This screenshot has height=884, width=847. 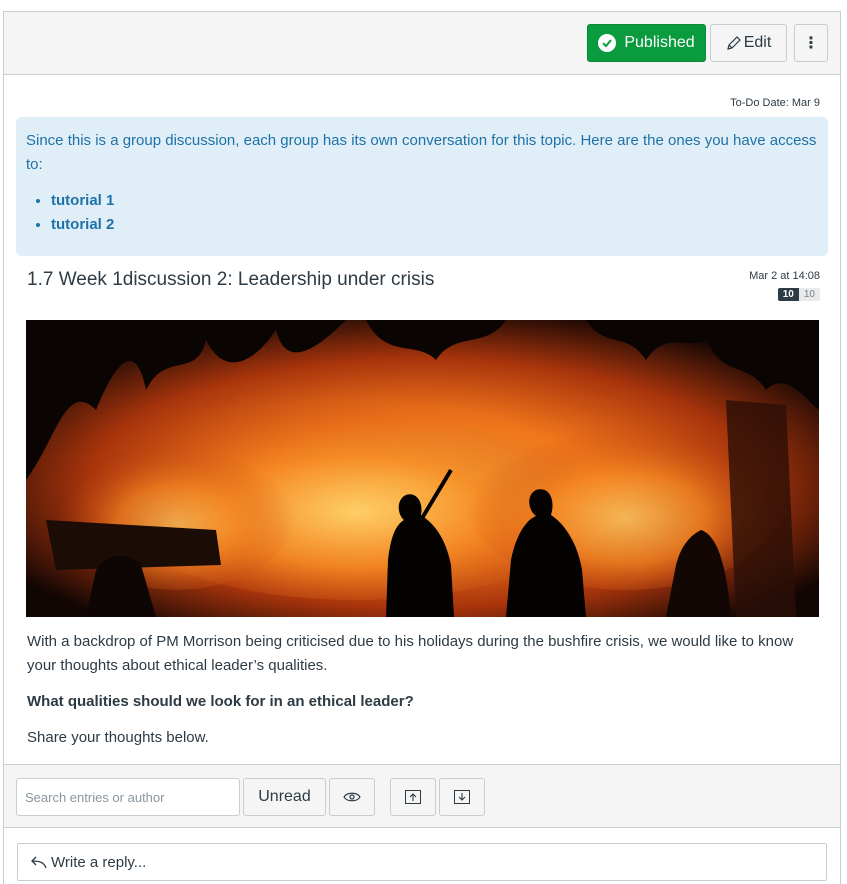 What do you see at coordinates (788, 294) in the screenshot?
I see `unread-count-badge: 10` at bounding box center [788, 294].